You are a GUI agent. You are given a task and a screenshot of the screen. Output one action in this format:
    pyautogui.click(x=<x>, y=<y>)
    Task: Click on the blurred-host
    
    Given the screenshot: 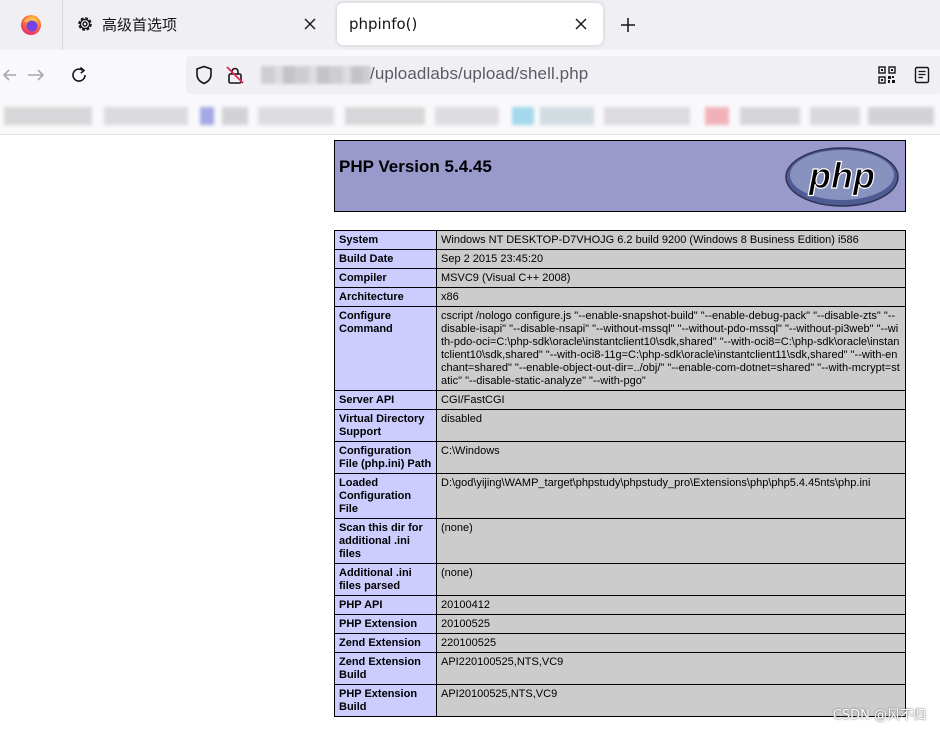 What is the action you would take?
    pyautogui.click(x=316, y=75)
    